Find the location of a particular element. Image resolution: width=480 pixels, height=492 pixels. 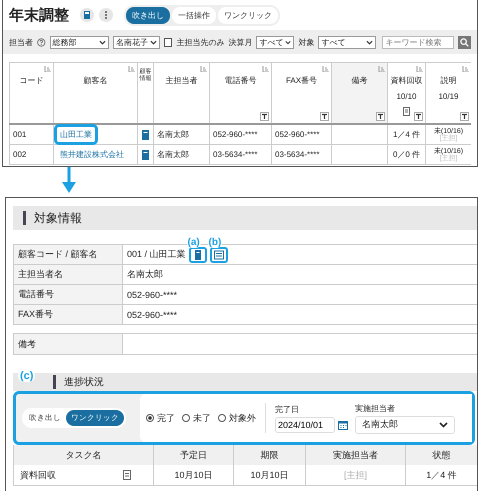

checkbox-label: 主担当先のみ is located at coordinates (200, 42).